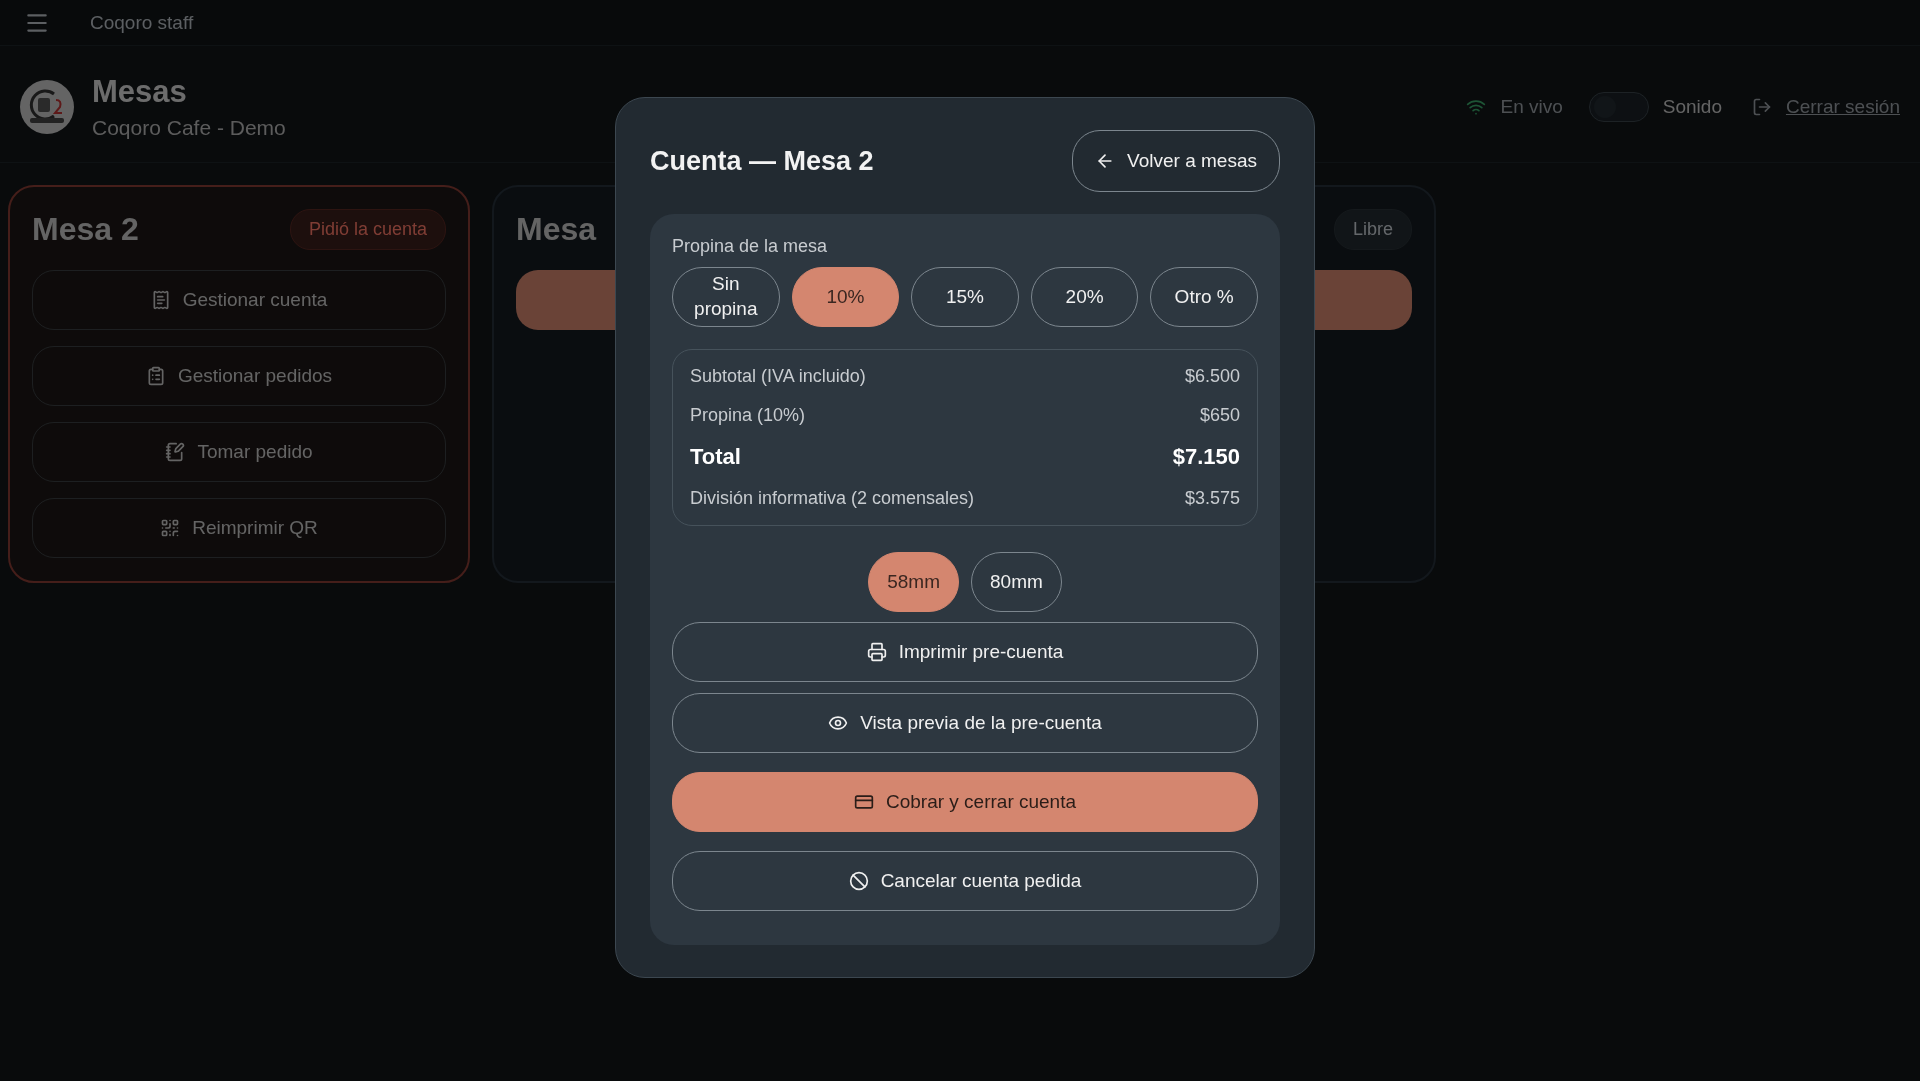 The height and width of the screenshot is (1081, 1920). I want to click on paper-size-option: 80mm, so click(1016, 582).